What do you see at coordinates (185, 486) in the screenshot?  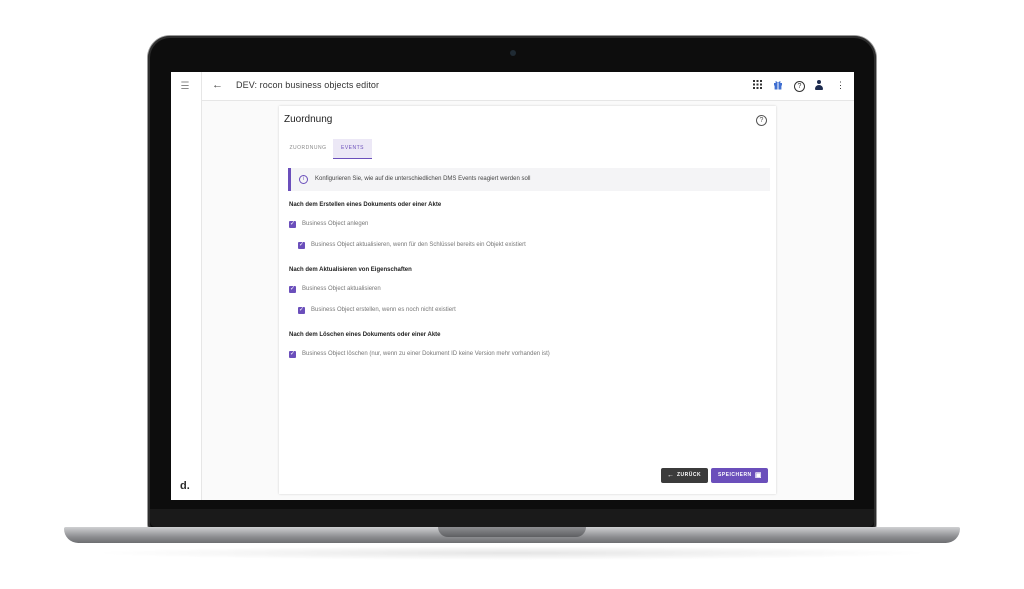 I see `brand-logo: d.` at bounding box center [185, 486].